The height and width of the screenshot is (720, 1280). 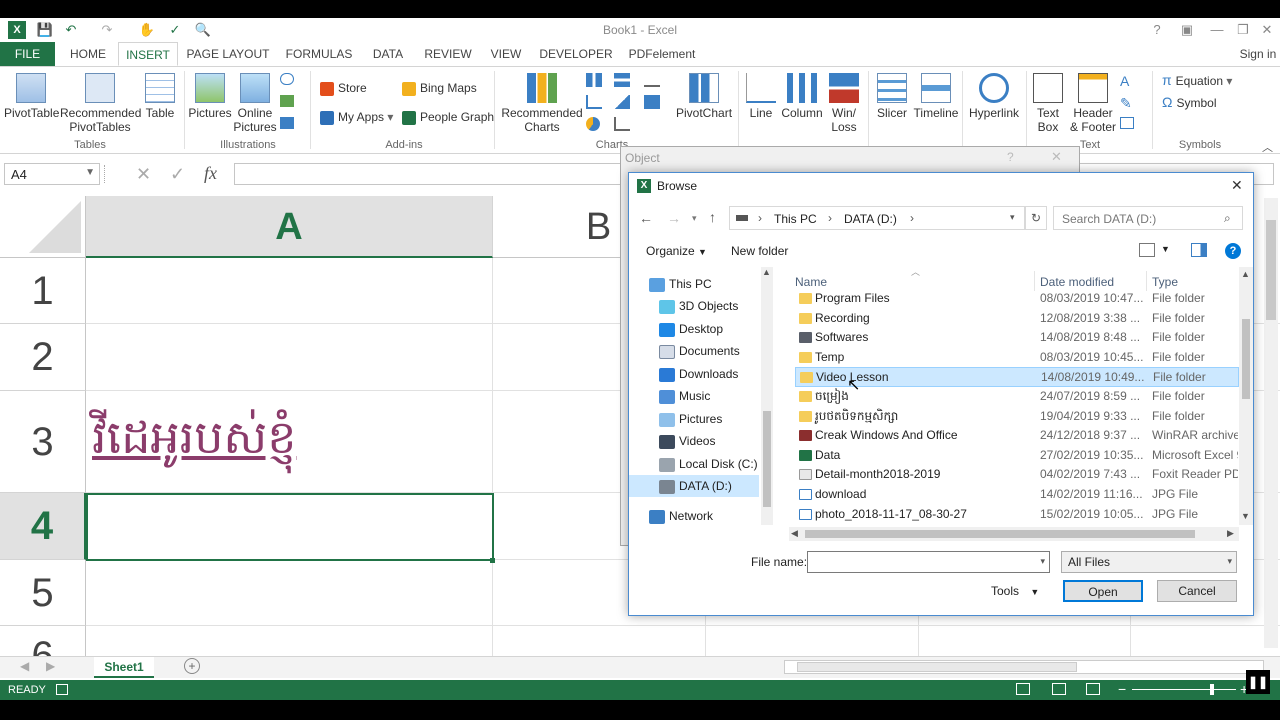 What do you see at coordinates (1267, 147) in the screenshot?
I see `collapse-ribbon-icon: ︿` at bounding box center [1267, 147].